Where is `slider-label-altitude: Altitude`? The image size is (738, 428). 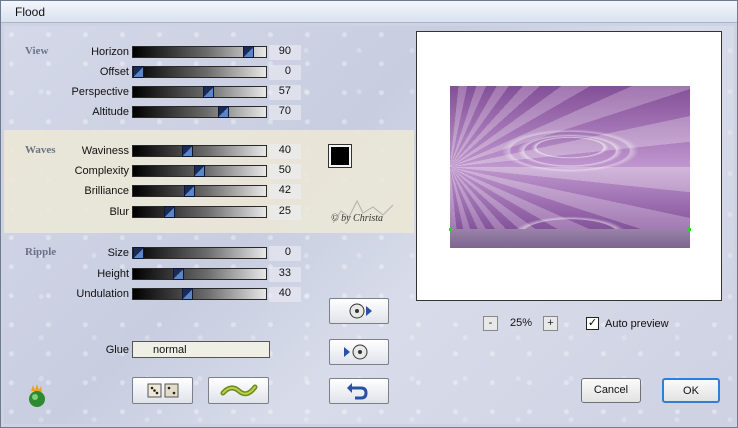 slider-label-altitude: Altitude is located at coordinates (110, 112).